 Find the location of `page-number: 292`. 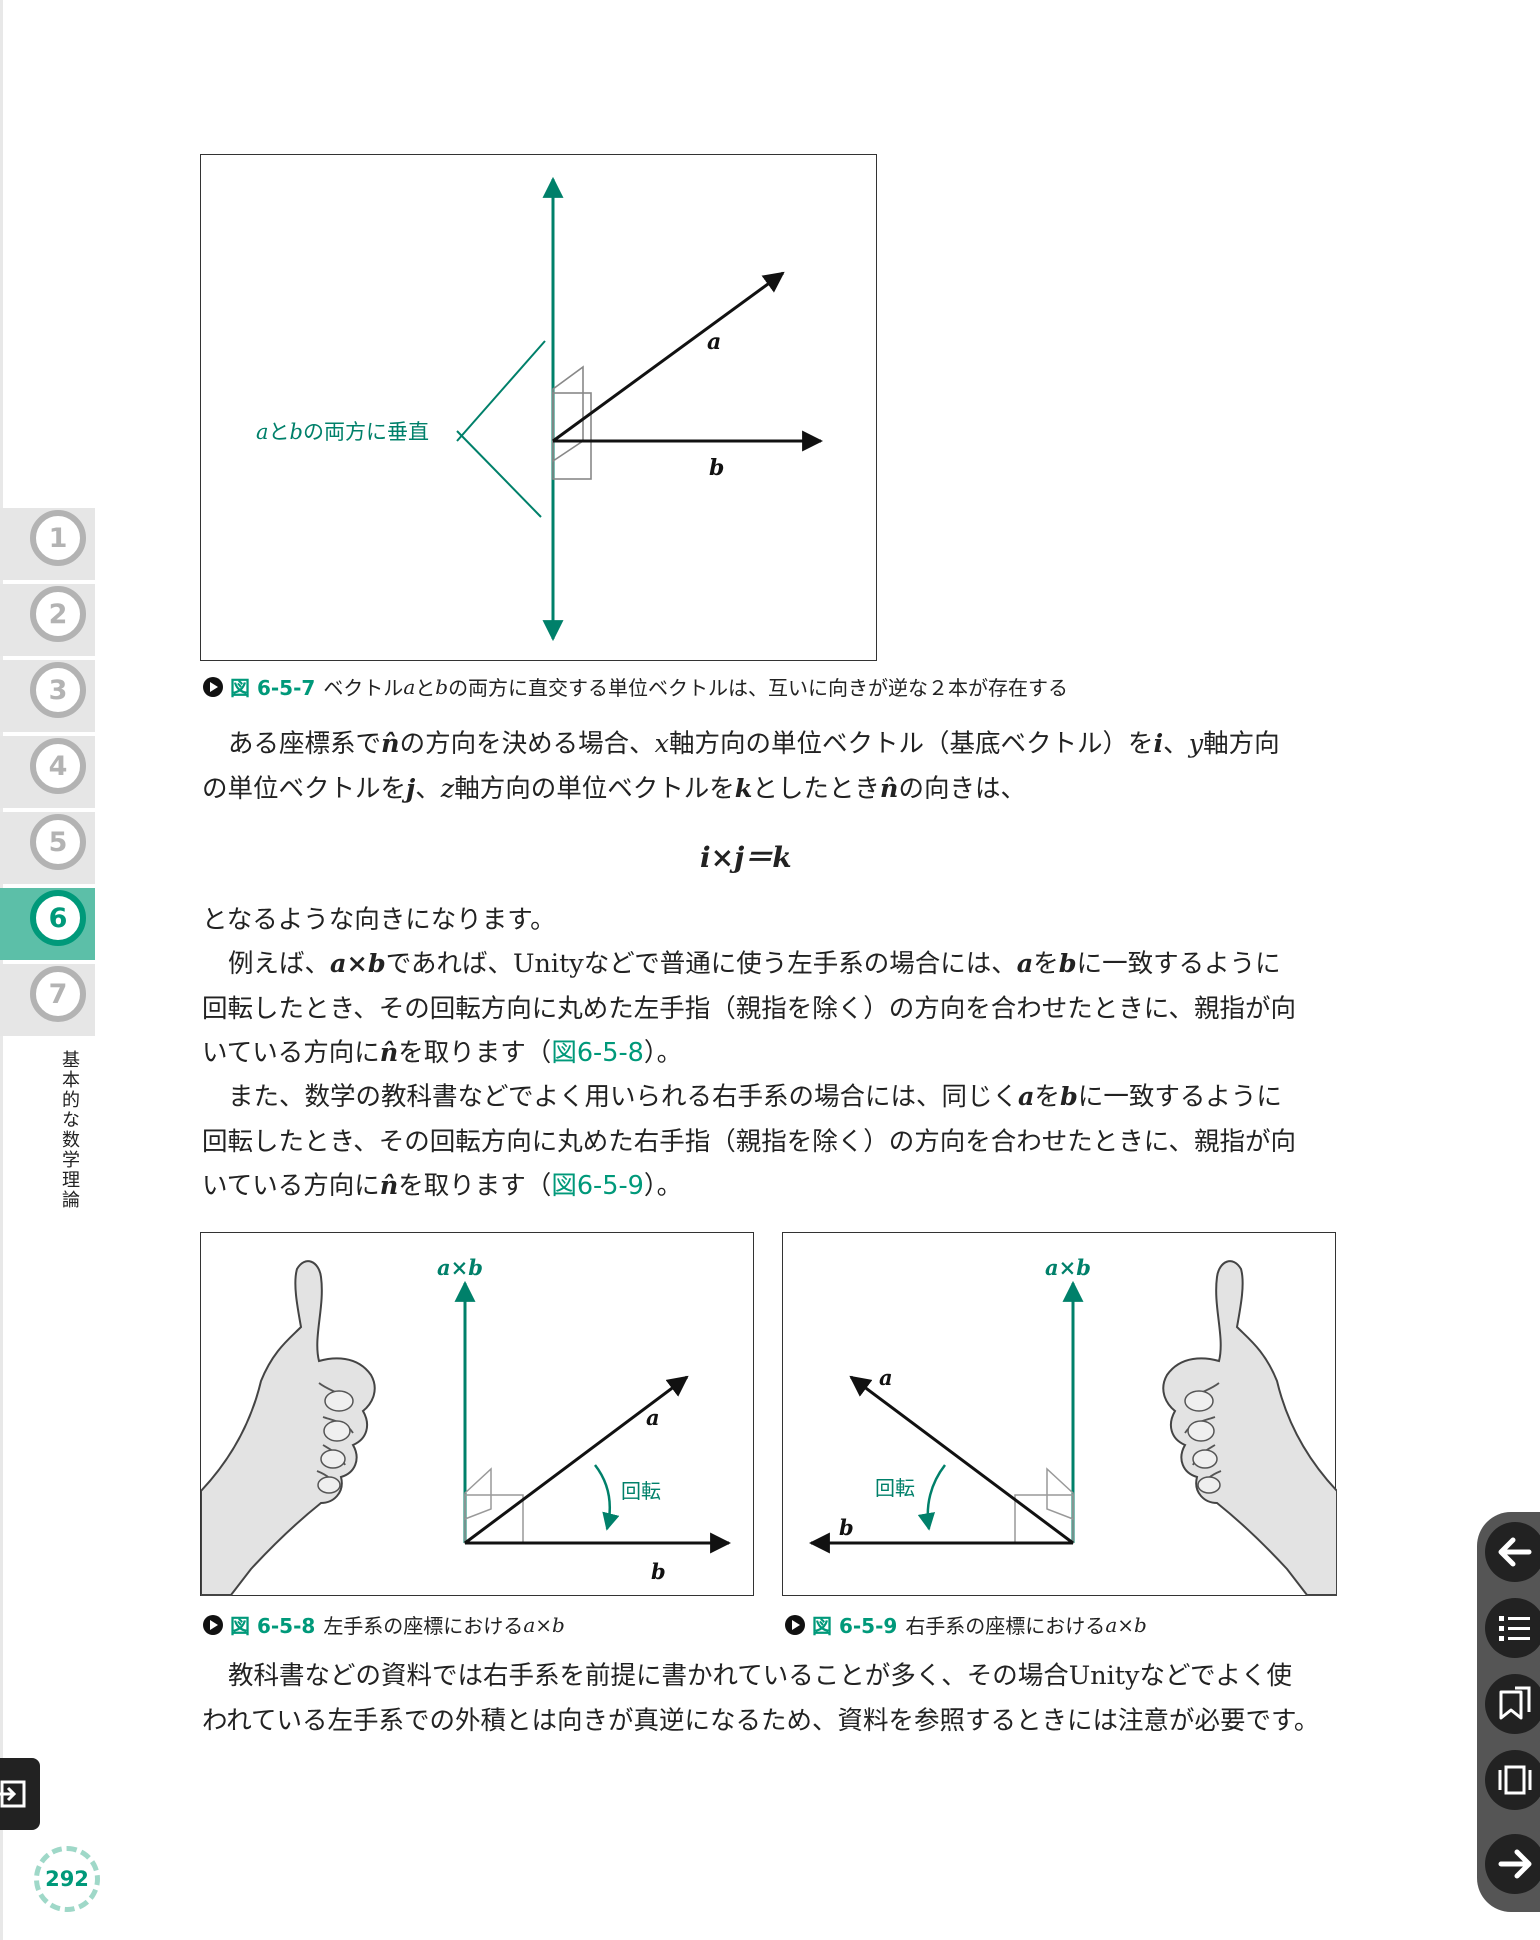

page-number: 292 is located at coordinates (67, 1879).